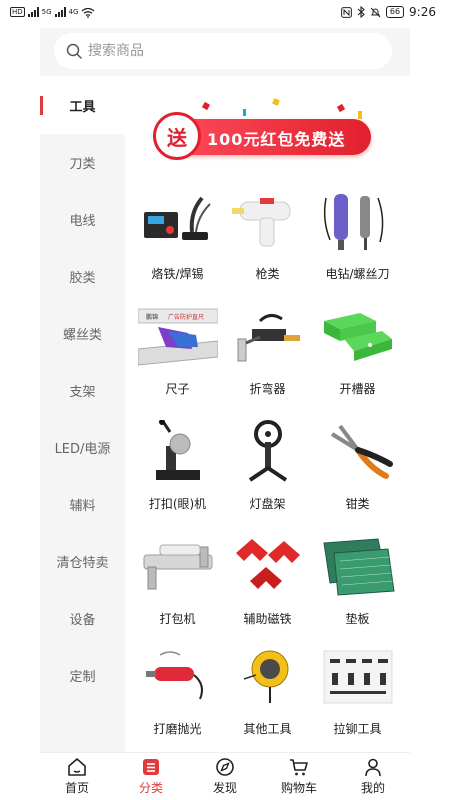 Image resolution: width=450 pixels, height=800 pixels. Describe the element at coordinates (150, 788) in the screenshot. I see `tab-label: 分类` at that location.